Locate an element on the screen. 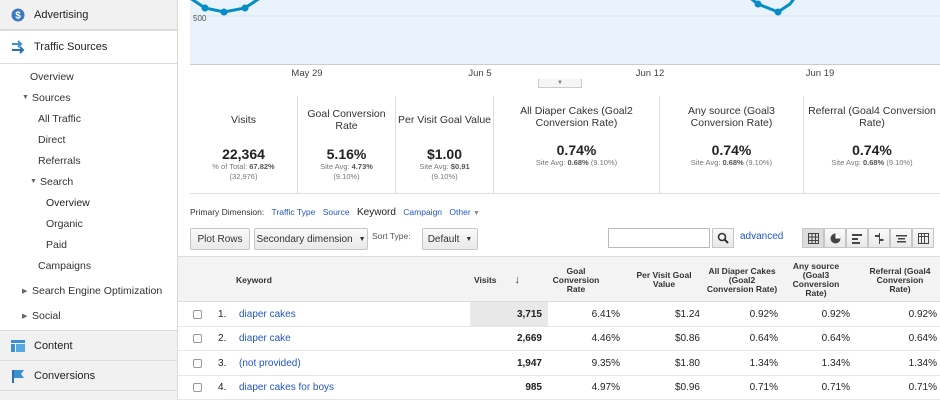 The width and height of the screenshot is (940, 400). pivot-view-button is located at coordinates (923, 238).